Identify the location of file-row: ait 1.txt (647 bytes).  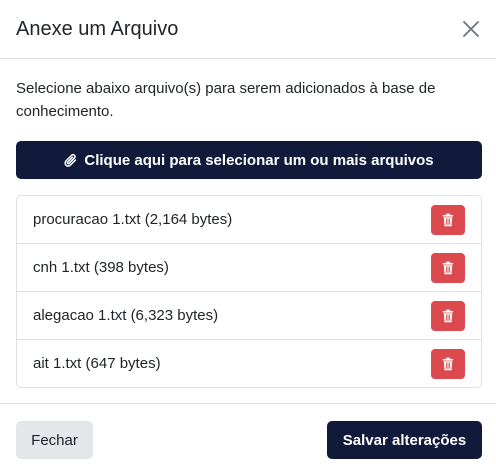
(249, 363).